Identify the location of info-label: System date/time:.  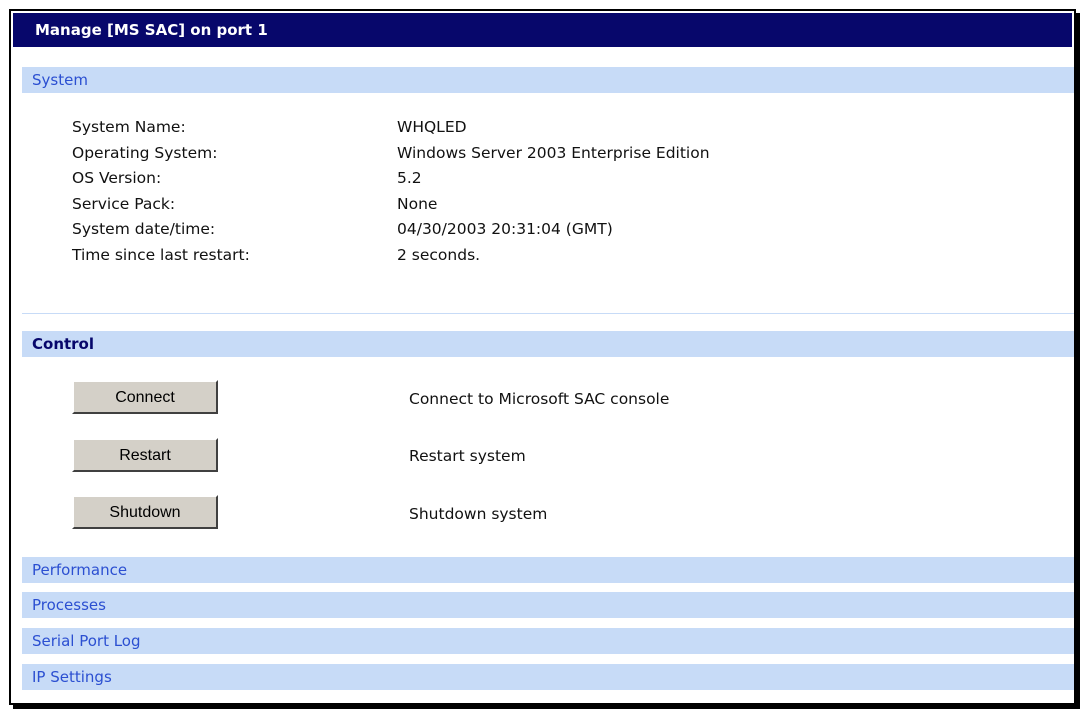
(144, 229).